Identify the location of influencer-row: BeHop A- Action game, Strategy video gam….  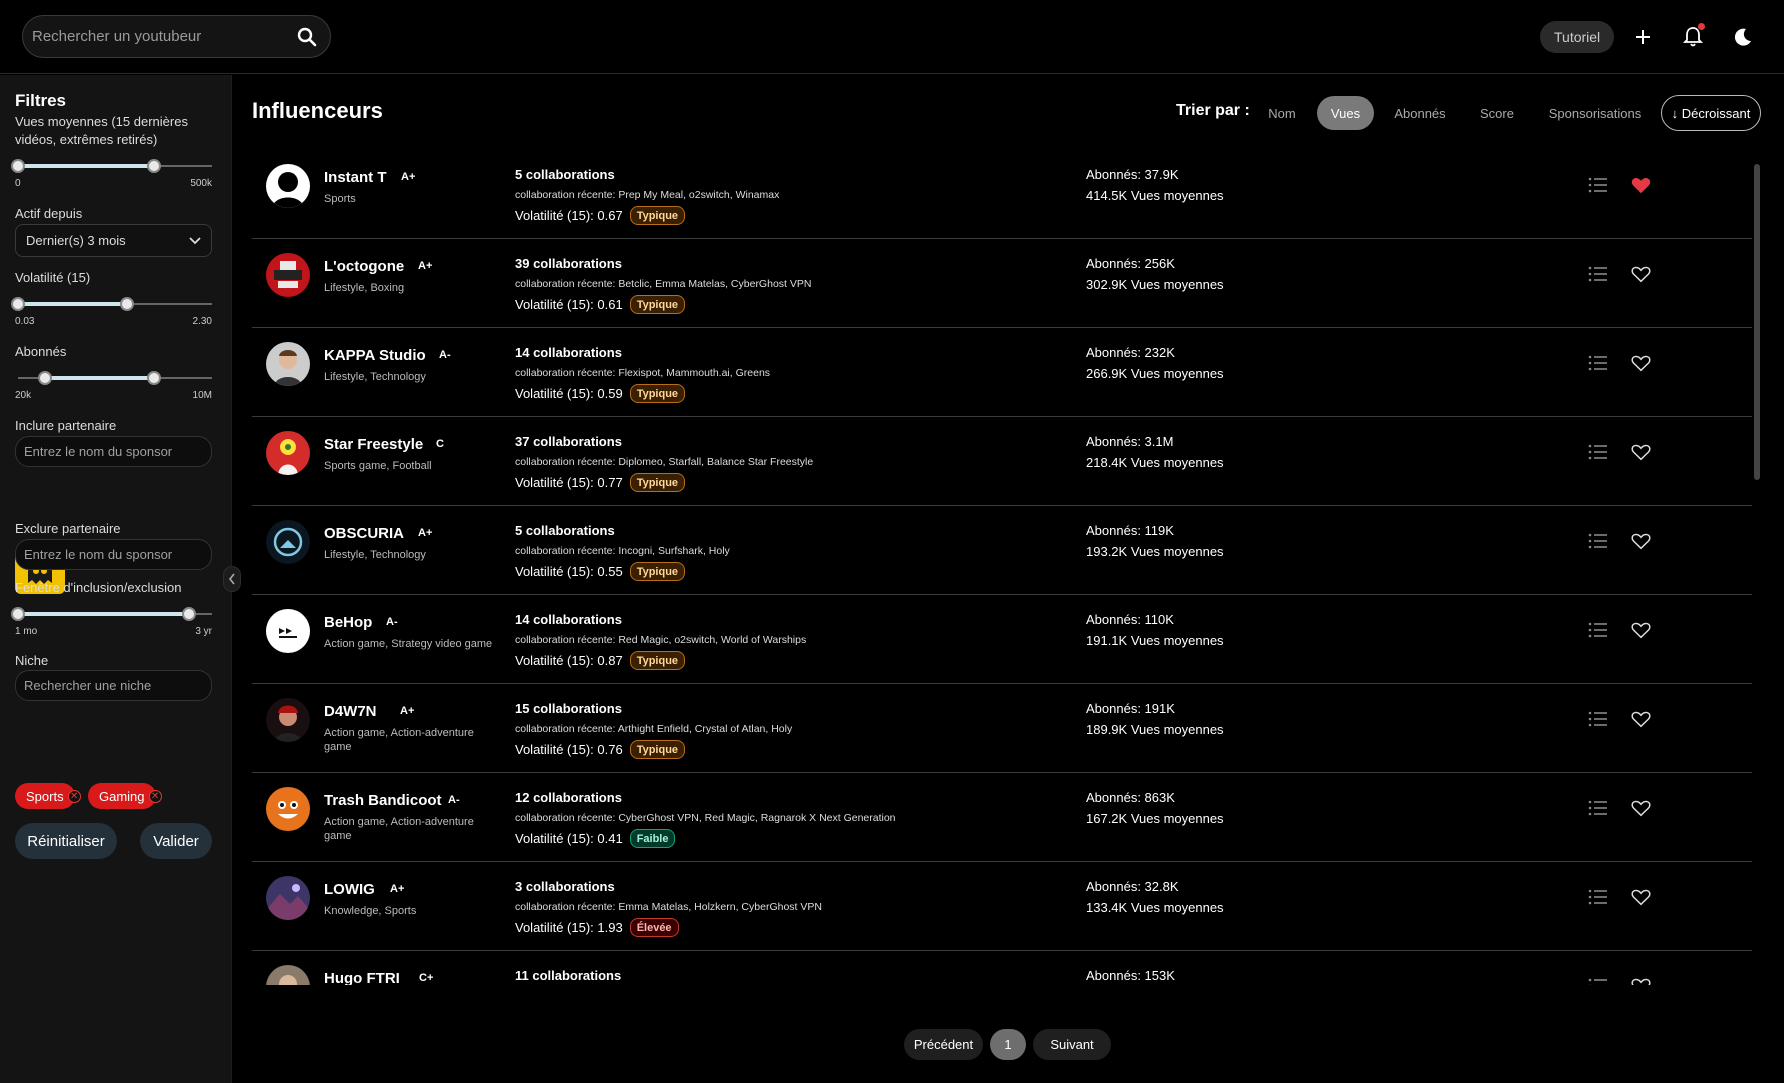
(1002, 639).